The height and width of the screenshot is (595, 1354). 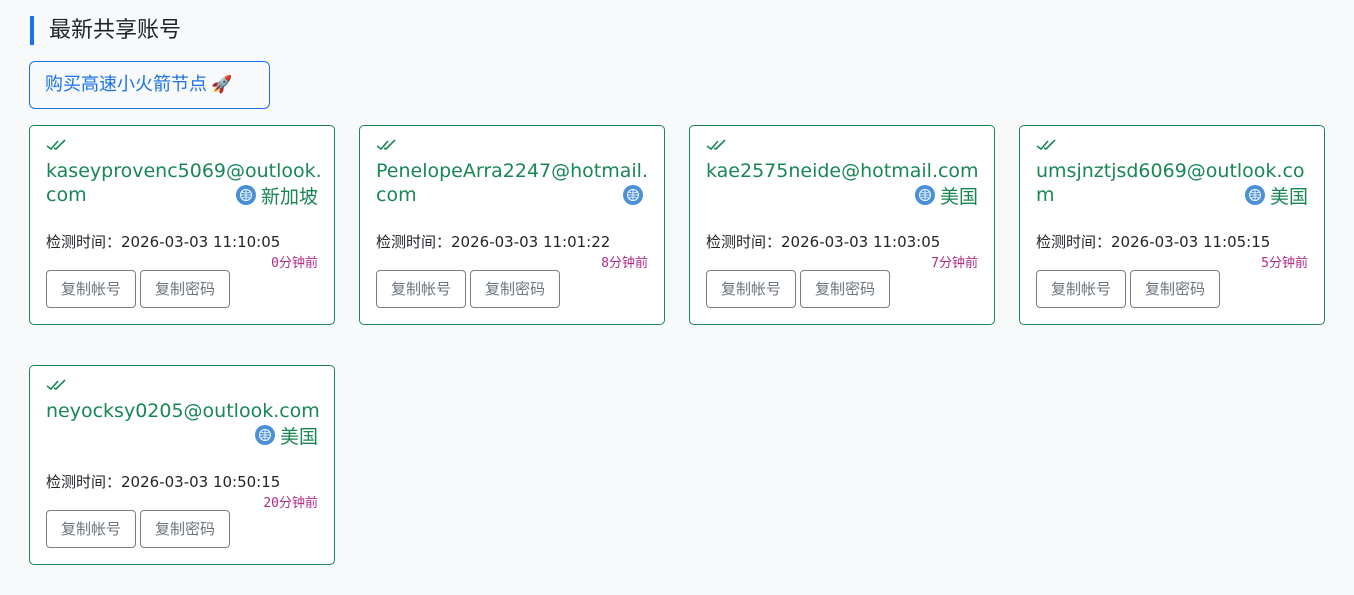 I want to click on region-name: 新加坡, so click(x=289, y=196).